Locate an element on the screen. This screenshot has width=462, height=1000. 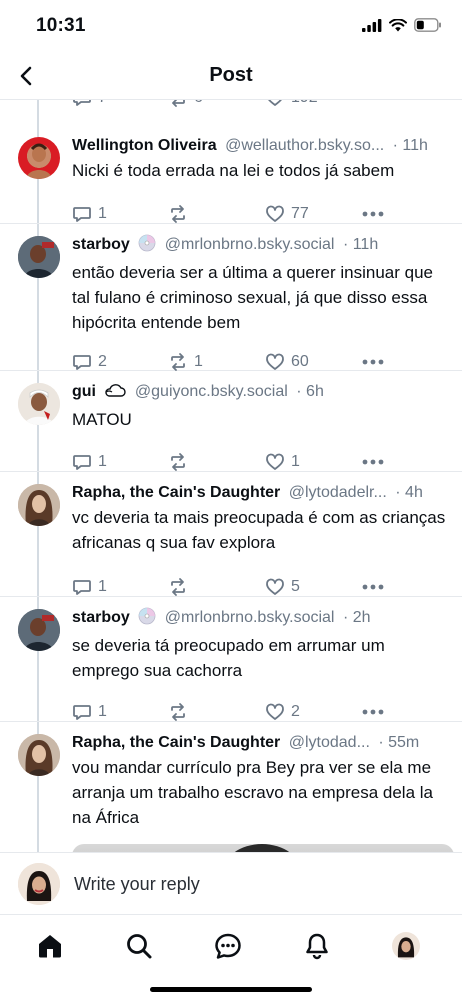
like-button: 192 is located at coordinates (291, 104).